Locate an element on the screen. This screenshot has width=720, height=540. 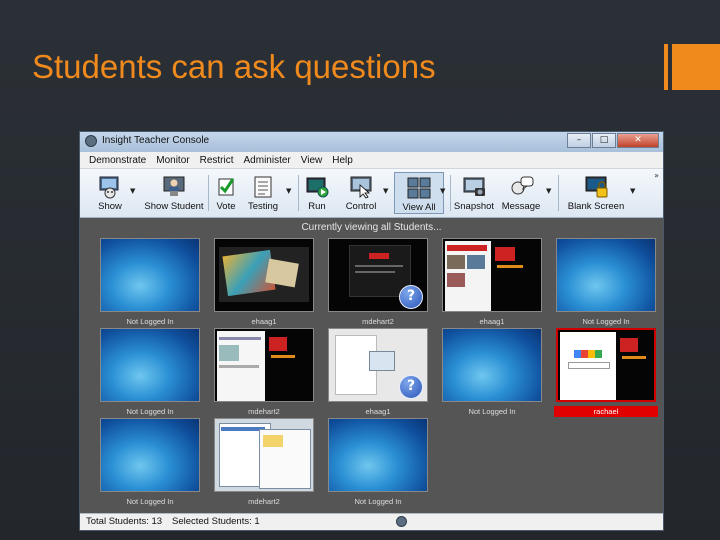
status-bar: Total Students: 13 Selected Students: 1 is located at coordinates (371, 521).